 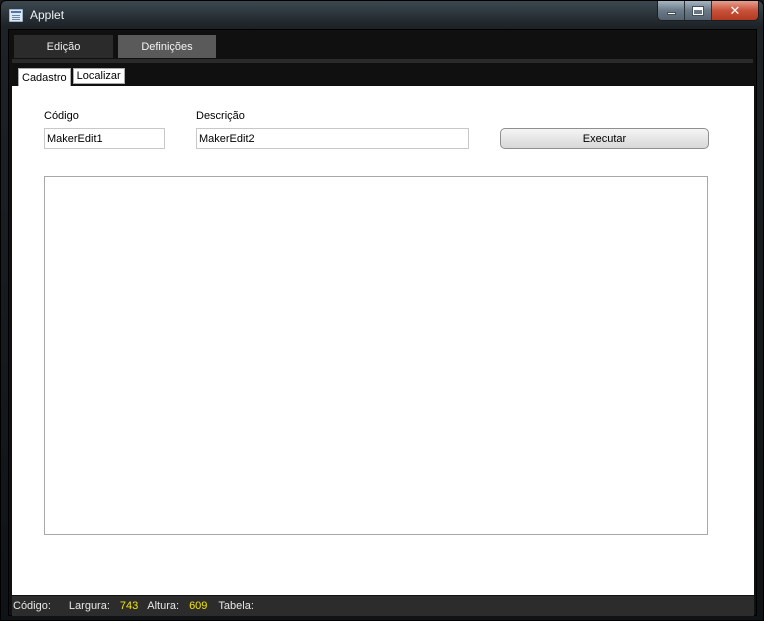 I want to click on tab-strip-divider, so click(x=382, y=61).